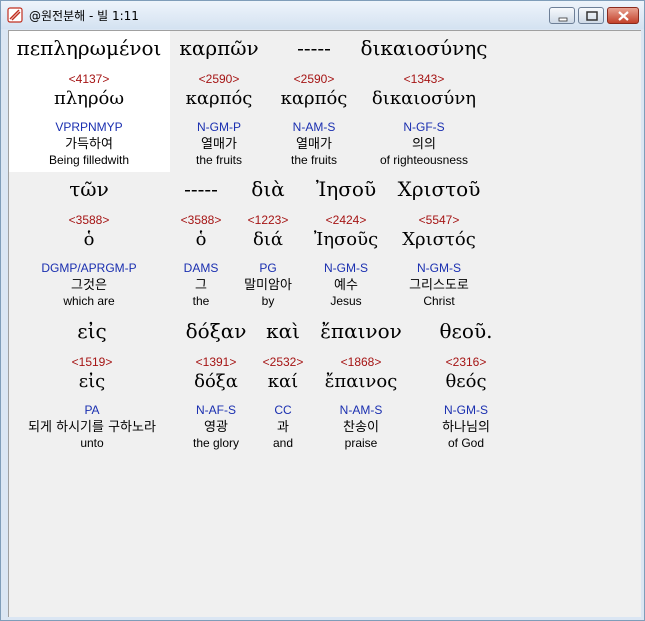 This screenshot has height=621, width=645. Describe the element at coordinates (268, 189) in the screenshot. I see `greek-word: διὰ` at that location.